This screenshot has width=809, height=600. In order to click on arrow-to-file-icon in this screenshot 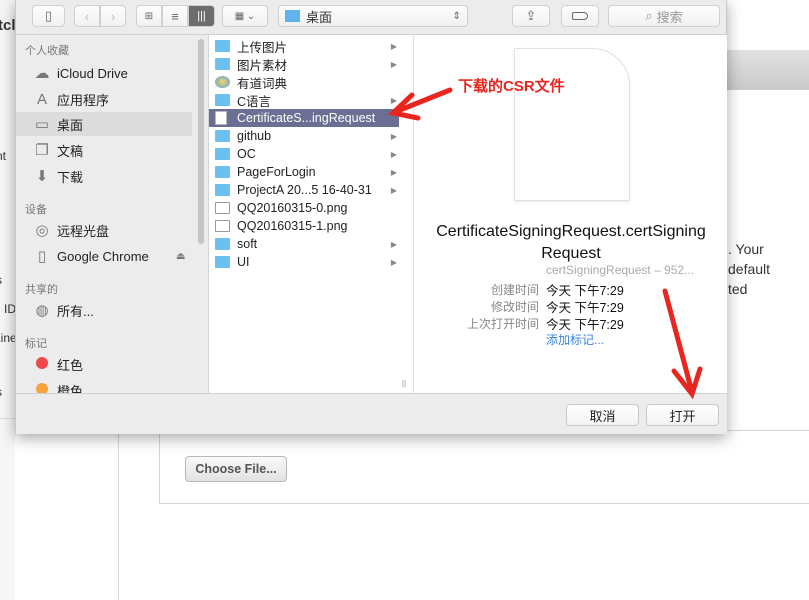, I will do `click(420, 104)`.